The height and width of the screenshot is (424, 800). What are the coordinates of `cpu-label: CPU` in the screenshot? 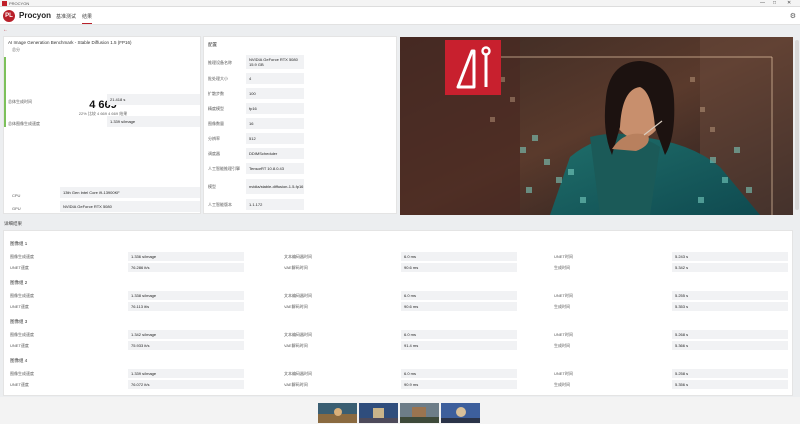 It's located at (16, 195).